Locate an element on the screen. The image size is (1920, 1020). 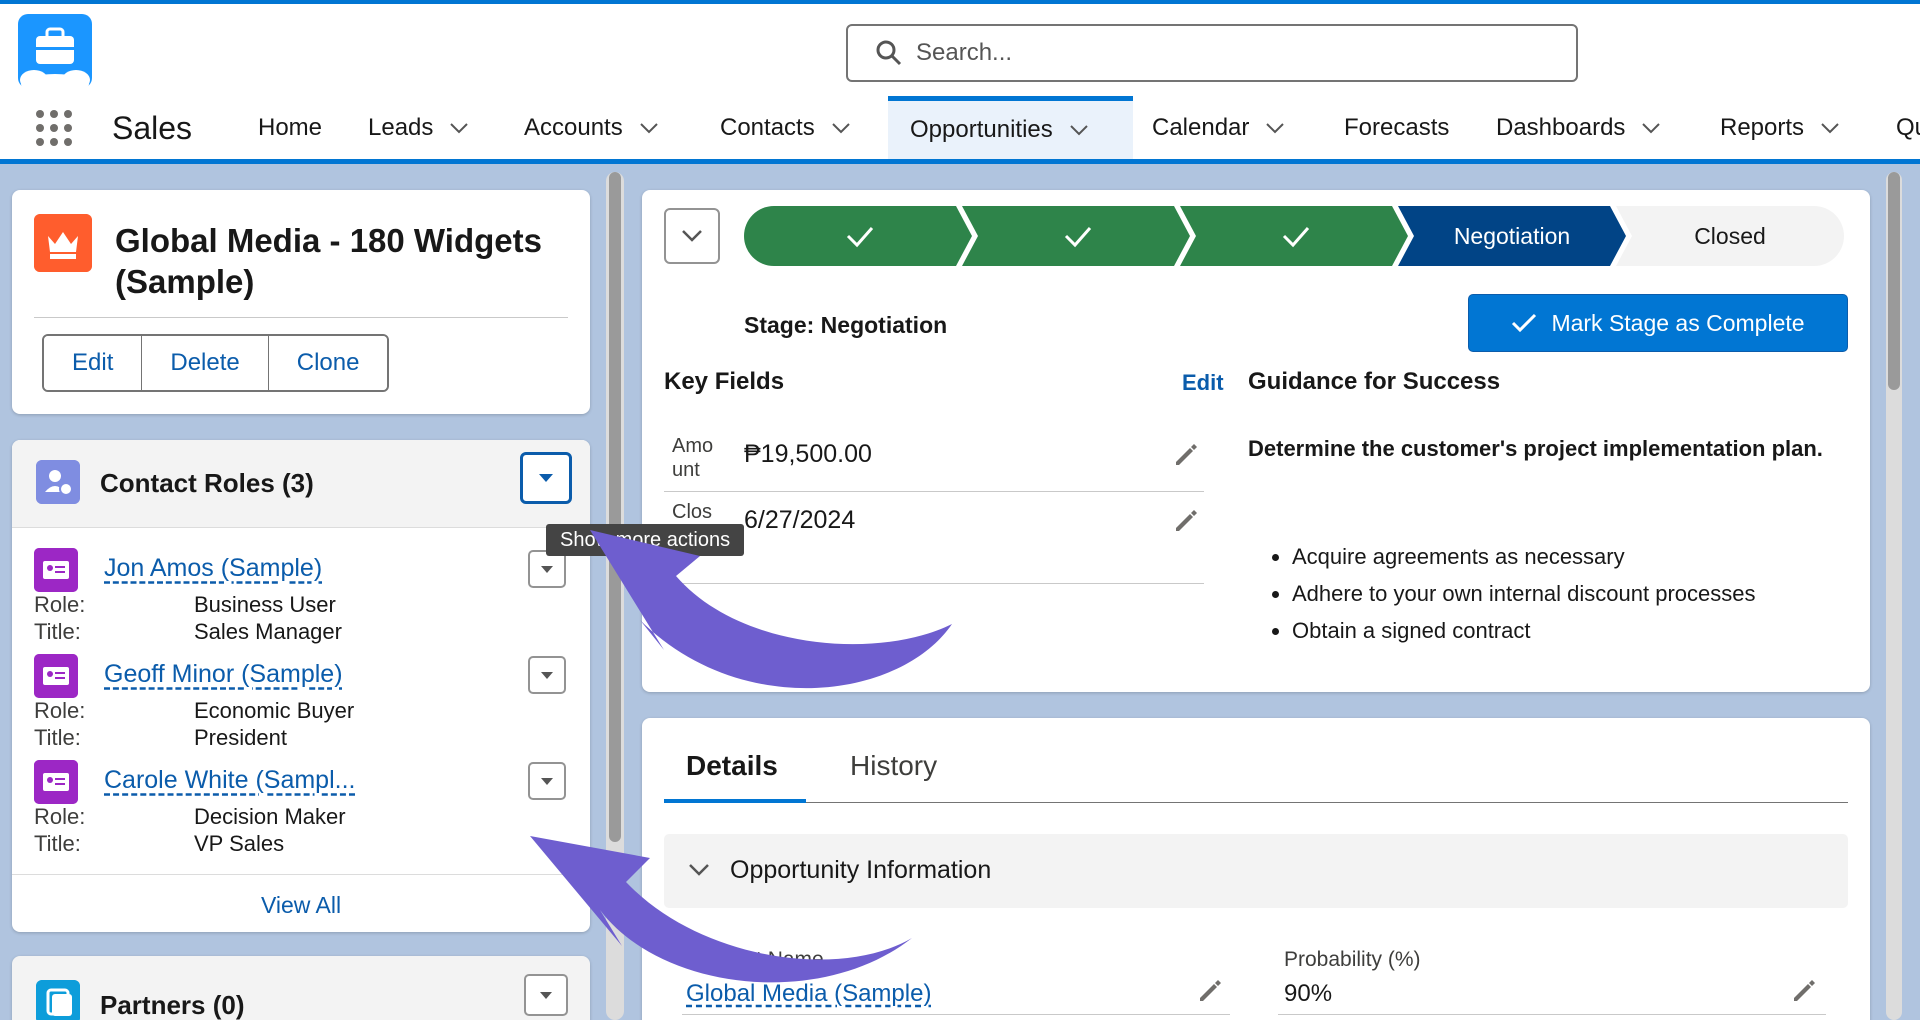
amount-label: Amo unt is located at coordinates (693, 458).